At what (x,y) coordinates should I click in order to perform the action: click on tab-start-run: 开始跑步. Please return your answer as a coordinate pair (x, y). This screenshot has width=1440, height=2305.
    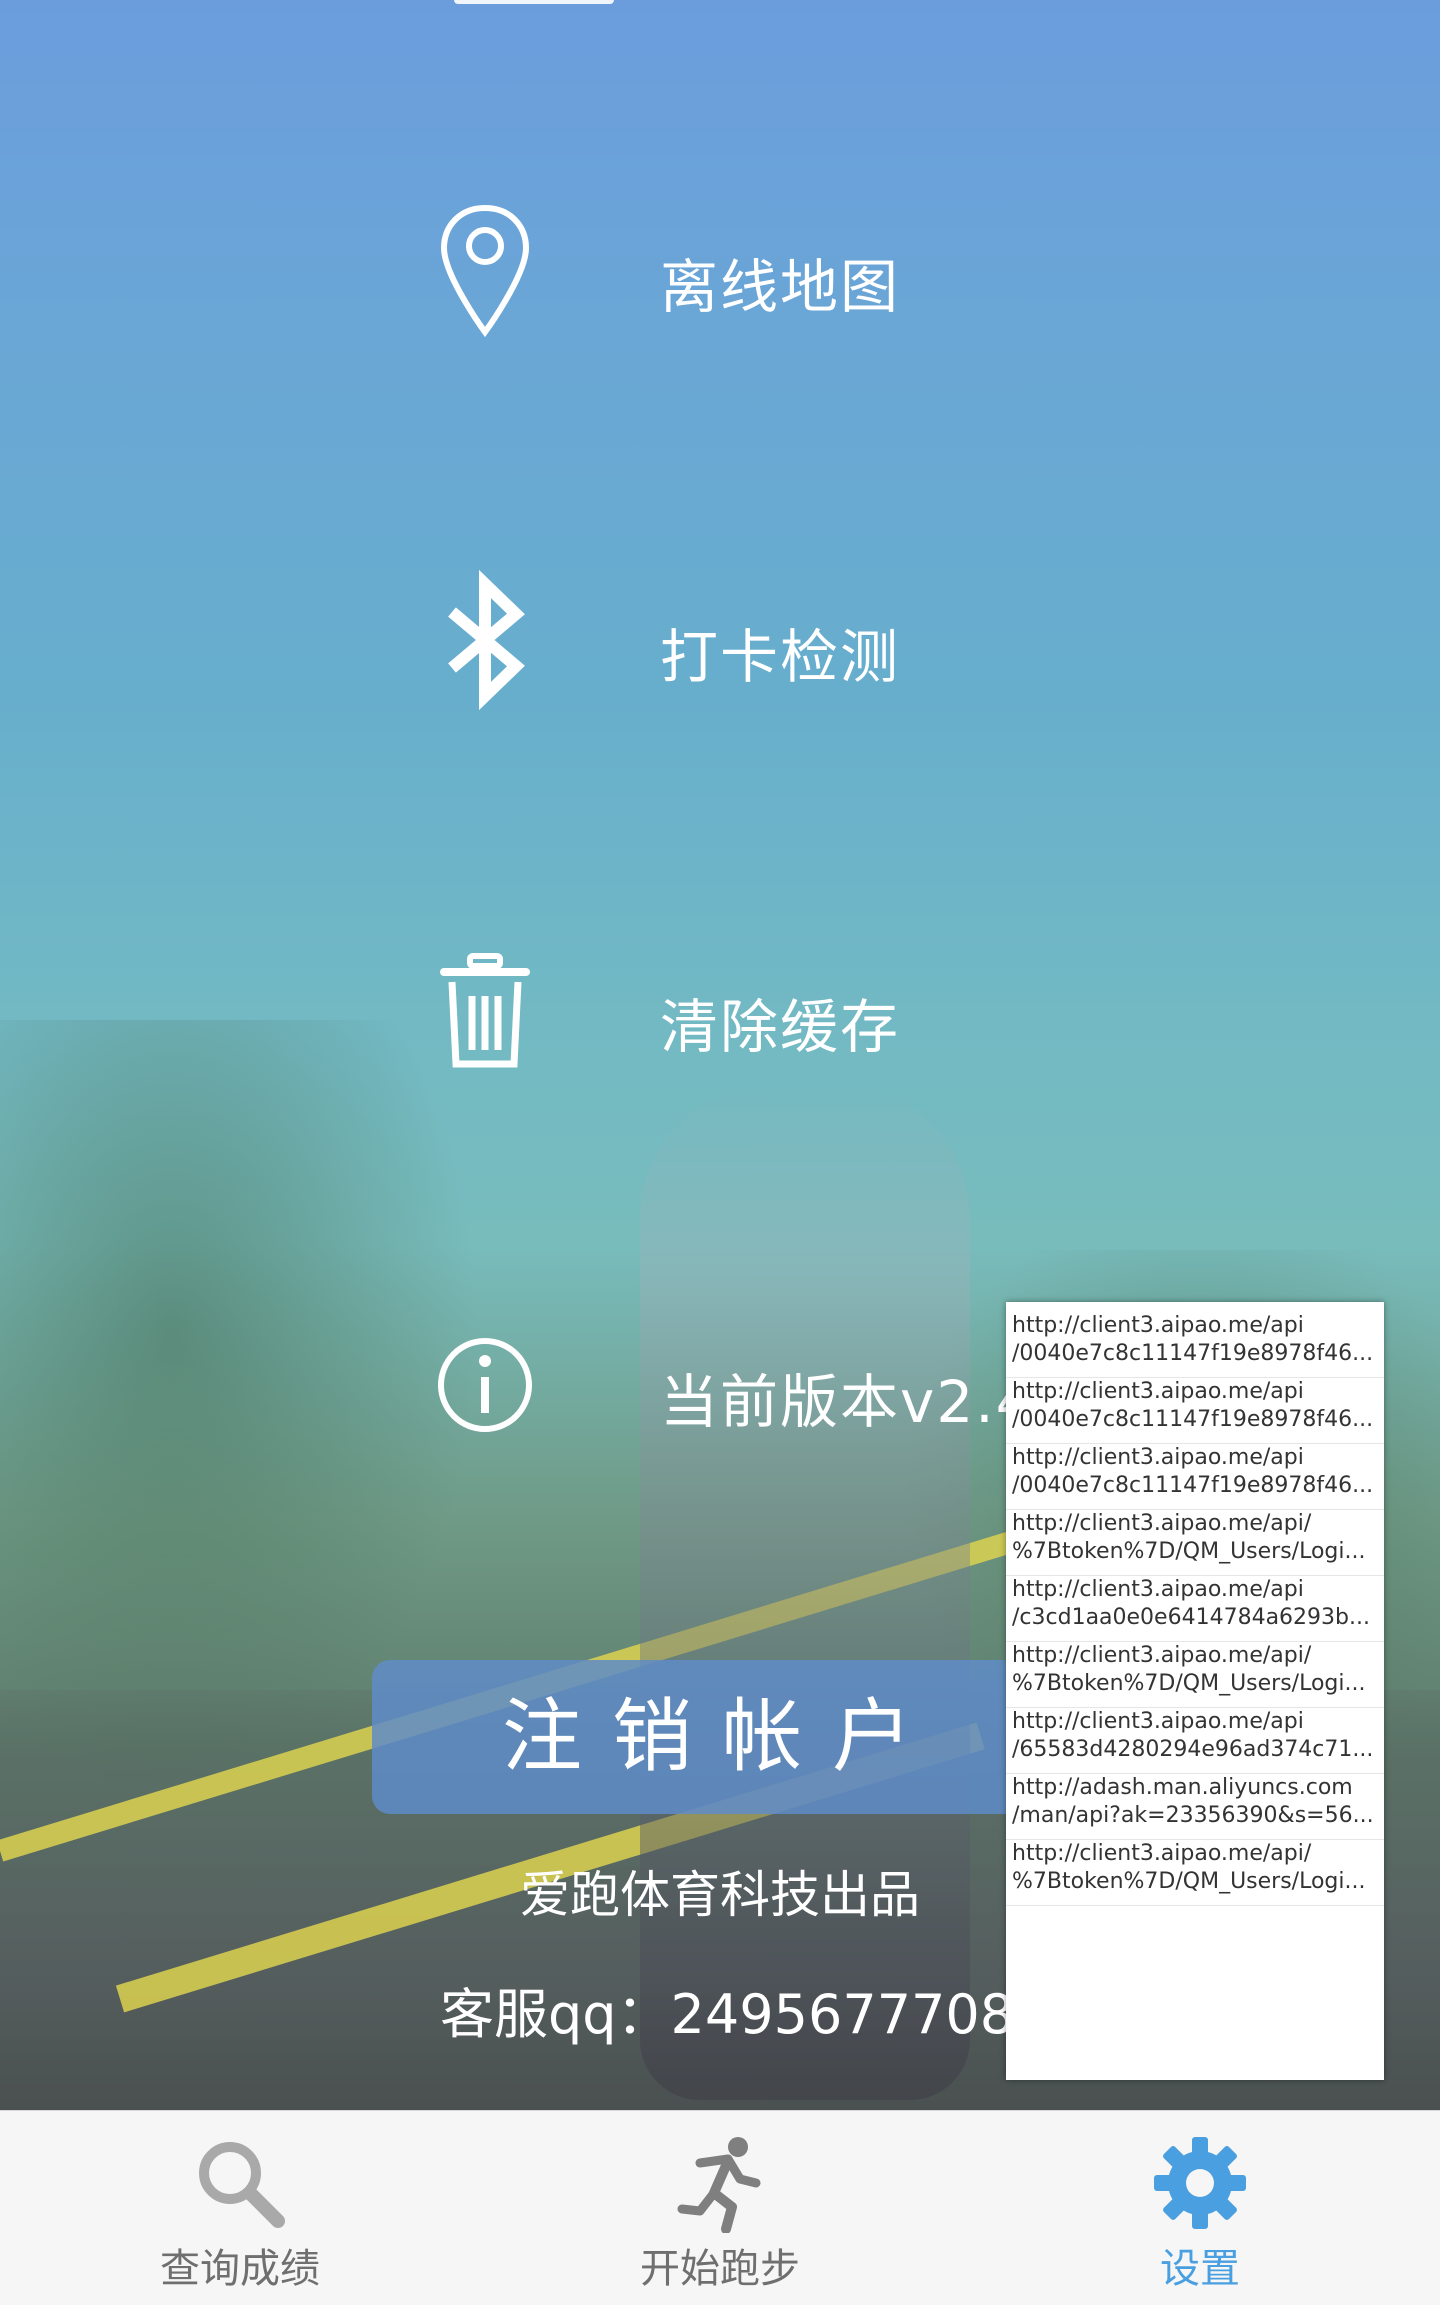
    Looking at the image, I should click on (720, 2208).